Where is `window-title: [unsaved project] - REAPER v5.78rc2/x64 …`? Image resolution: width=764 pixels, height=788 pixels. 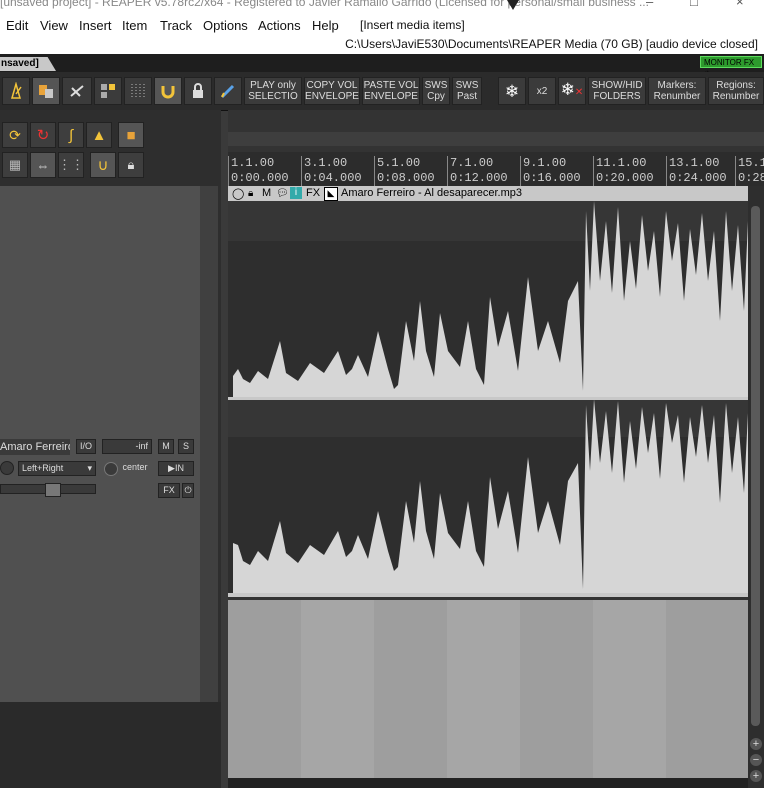 window-title: [unsaved project] - REAPER v5.78rc2/x64 … is located at coordinates (324, 4).